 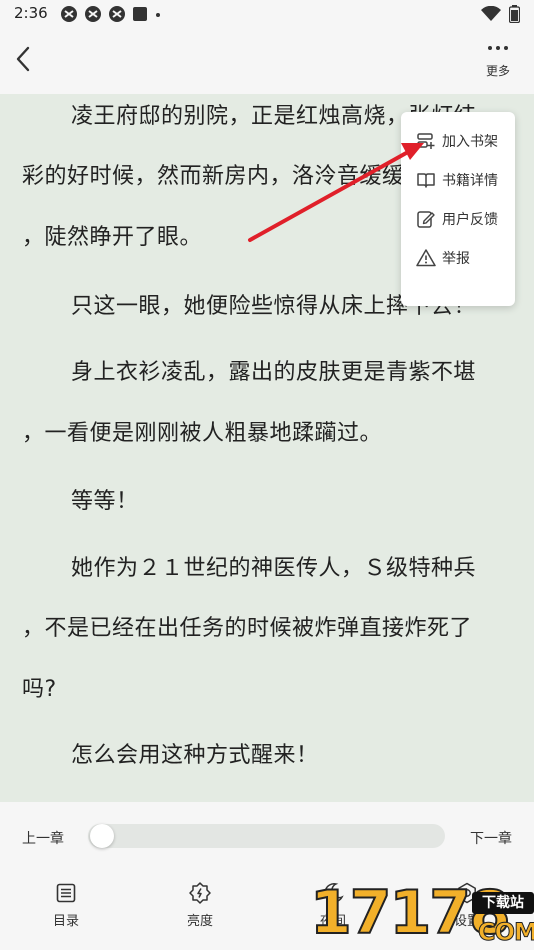 I want to click on menu-item-book-details: 书籍详情, so click(x=458, y=180).